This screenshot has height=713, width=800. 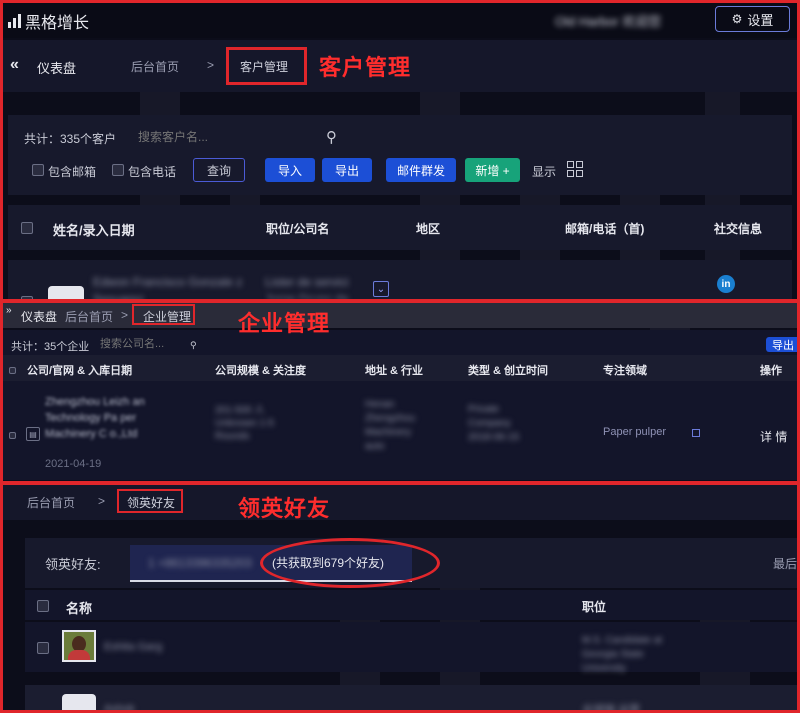 I want to click on search-icon: ⚲, so click(x=331, y=137).